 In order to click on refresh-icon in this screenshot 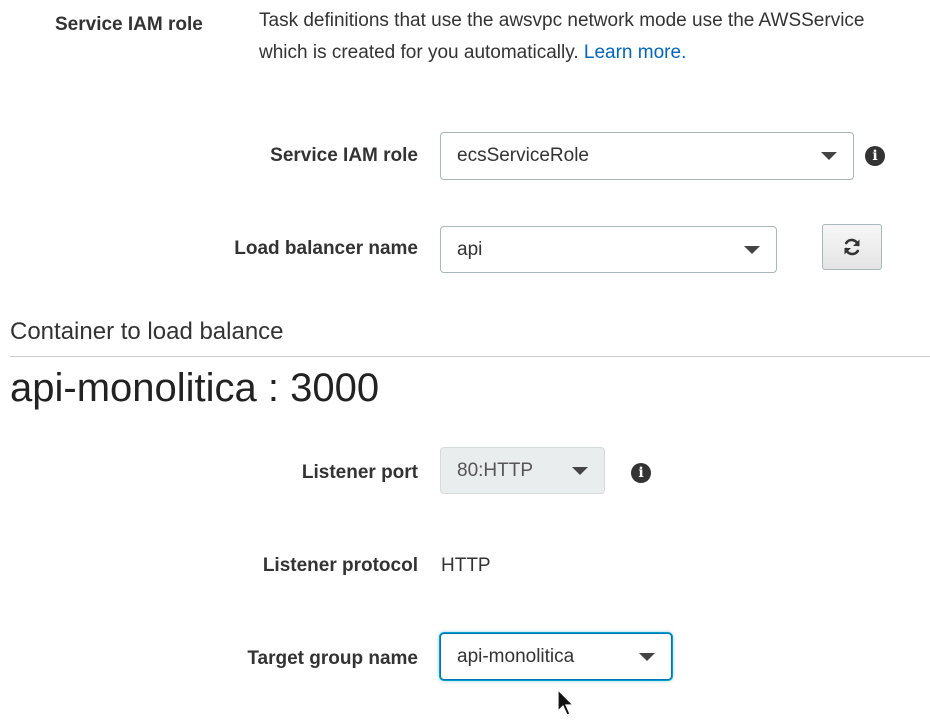, I will do `click(852, 247)`.